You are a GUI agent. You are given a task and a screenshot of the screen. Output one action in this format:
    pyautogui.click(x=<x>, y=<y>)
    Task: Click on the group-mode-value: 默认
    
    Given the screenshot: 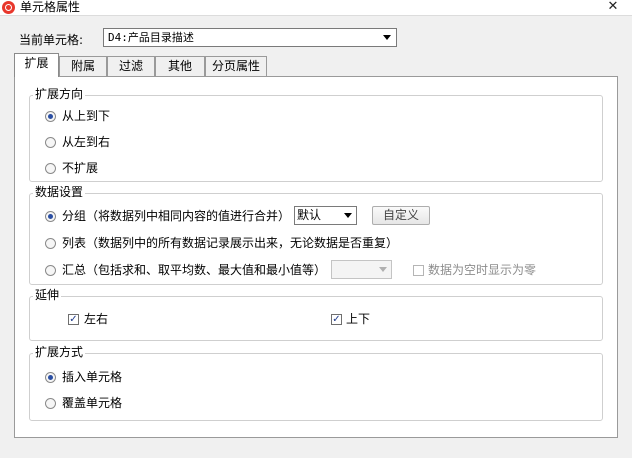 What is the action you would take?
    pyautogui.click(x=309, y=215)
    